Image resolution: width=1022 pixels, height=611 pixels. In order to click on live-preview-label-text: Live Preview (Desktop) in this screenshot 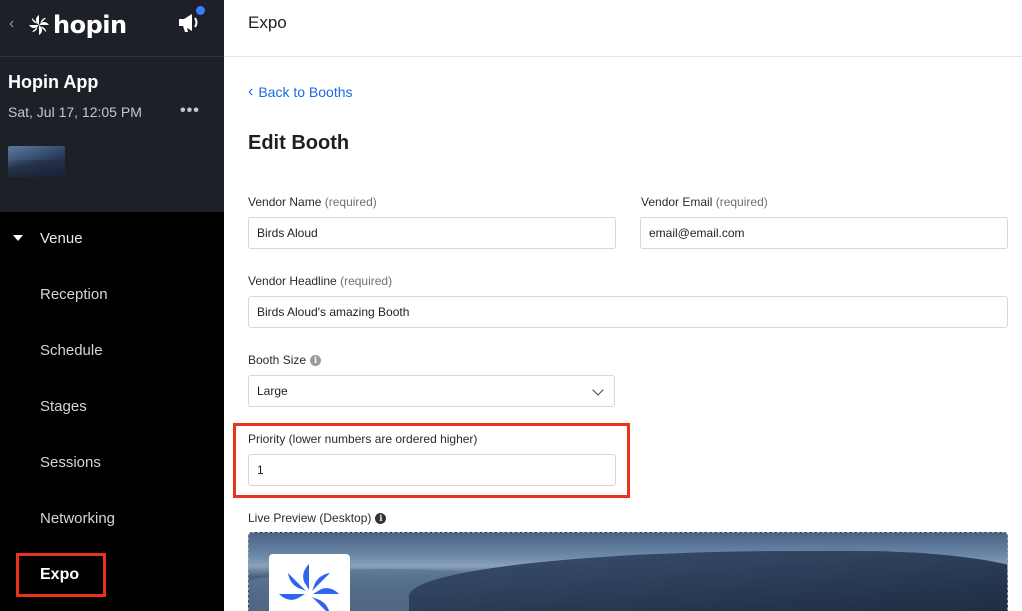, I will do `click(310, 518)`.